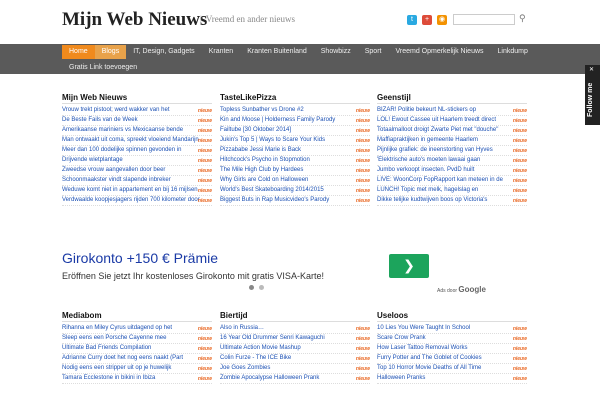 The width and height of the screenshot is (600, 400). What do you see at coordinates (592, 95) in the screenshot?
I see `follow-me-tab: ✕ Follow me` at bounding box center [592, 95].